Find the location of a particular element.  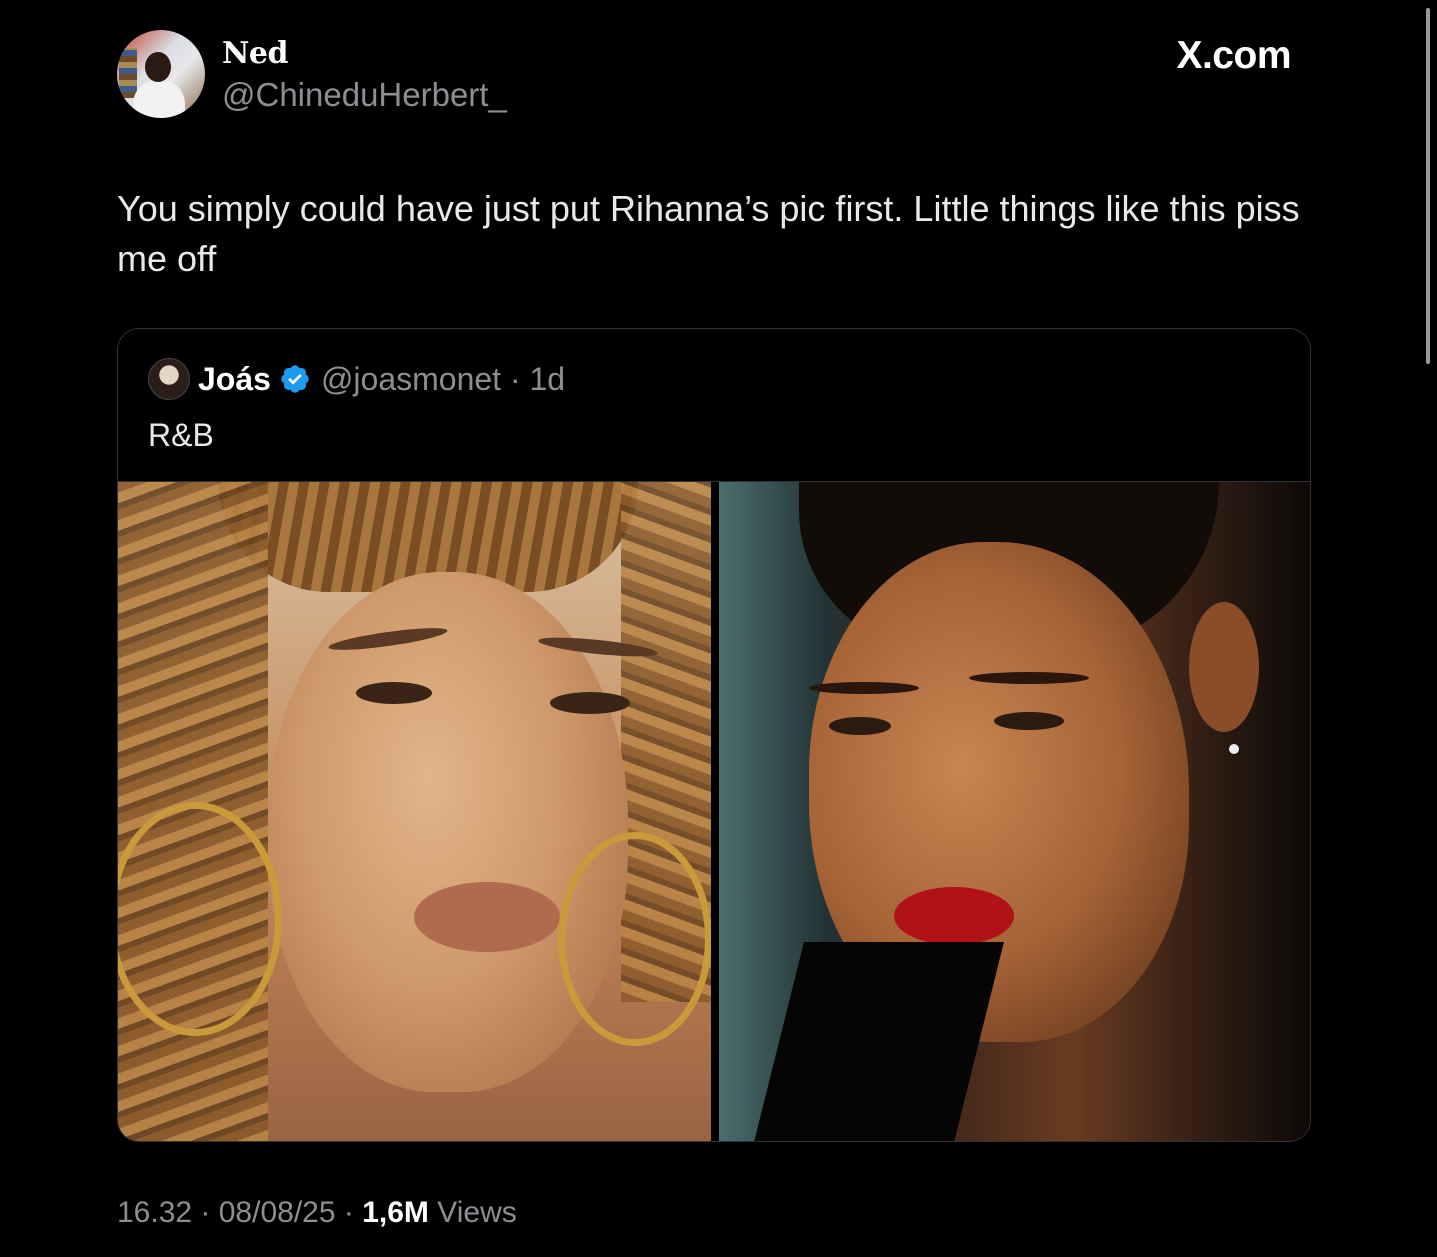

tweet-time: 16.32 is located at coordinates (154, 1212).